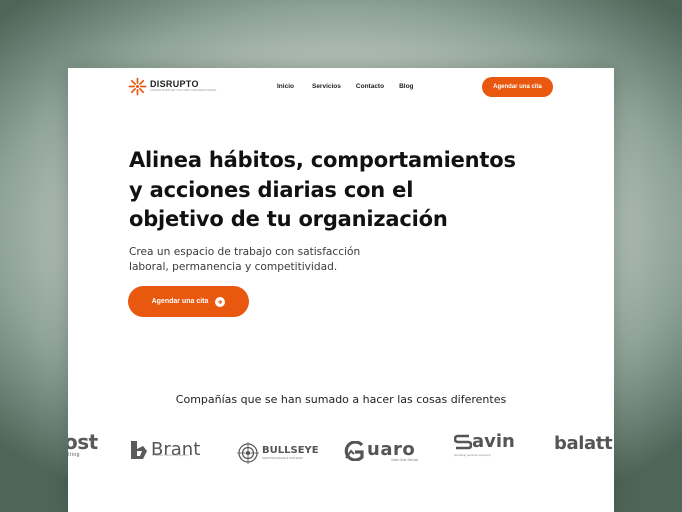 The width and height of the screenshot is (682, 512). Describe the element at coordinates (473, 455) in the screenshot. I see `client-logo-sub: plumbing services company` at that location.